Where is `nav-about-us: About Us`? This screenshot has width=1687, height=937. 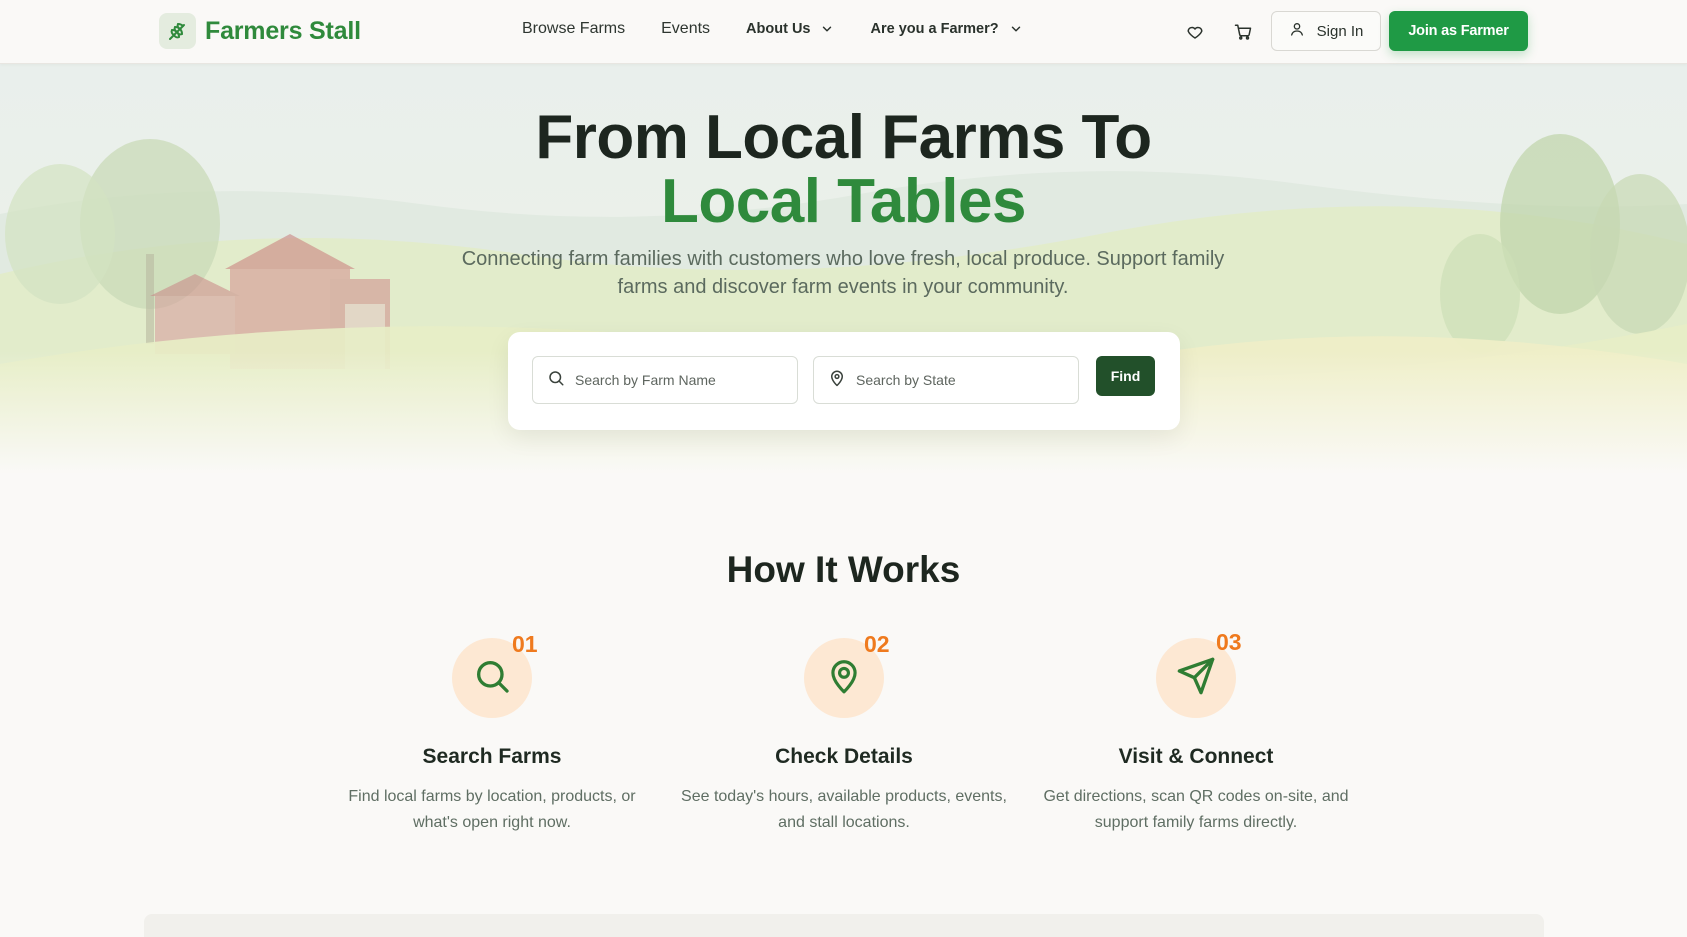 nav-about-us: About Us is located at coordinates (790, 29).